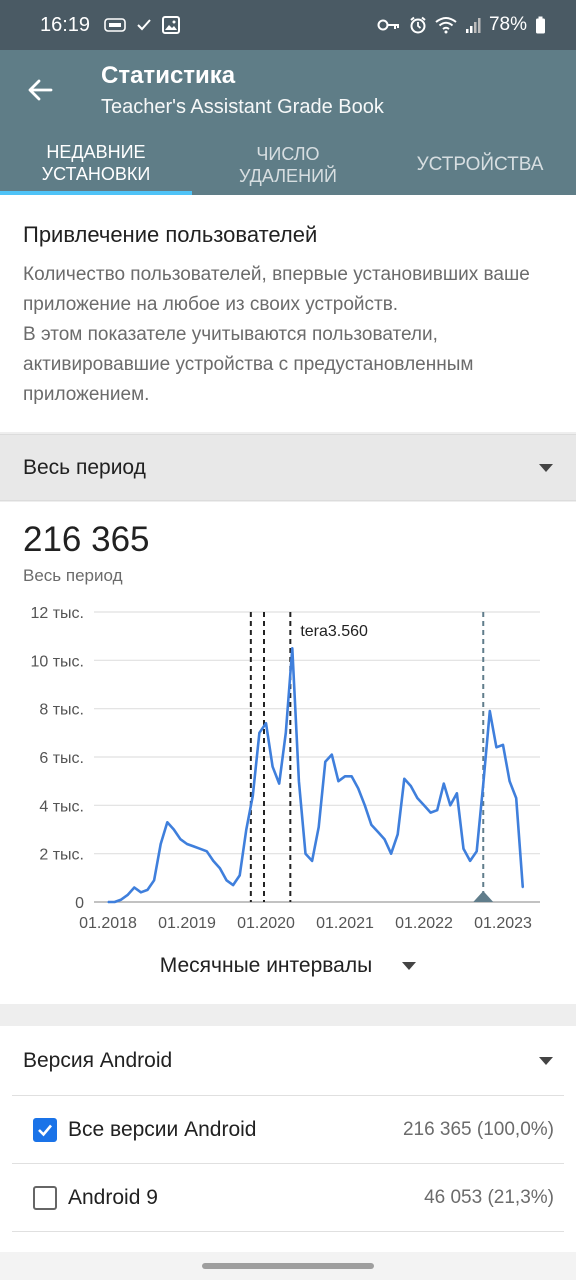  What do you see at coordinates (288, 467) in the screenshot?
I see `period-dropdown: Весь период` at bounding box center [288, 467].